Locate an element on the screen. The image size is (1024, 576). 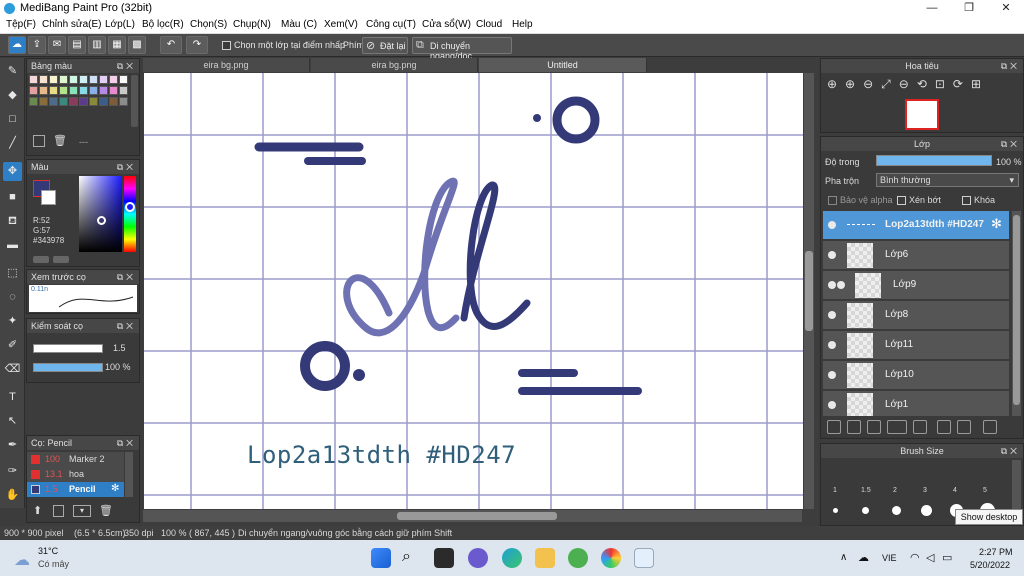
saturation-value-picker is located at coordinates (100, 214).